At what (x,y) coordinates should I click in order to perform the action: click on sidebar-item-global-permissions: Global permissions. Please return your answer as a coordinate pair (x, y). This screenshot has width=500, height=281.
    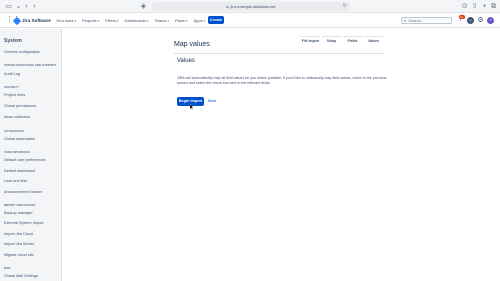
    Looking at the image, I should click on (20, 106).